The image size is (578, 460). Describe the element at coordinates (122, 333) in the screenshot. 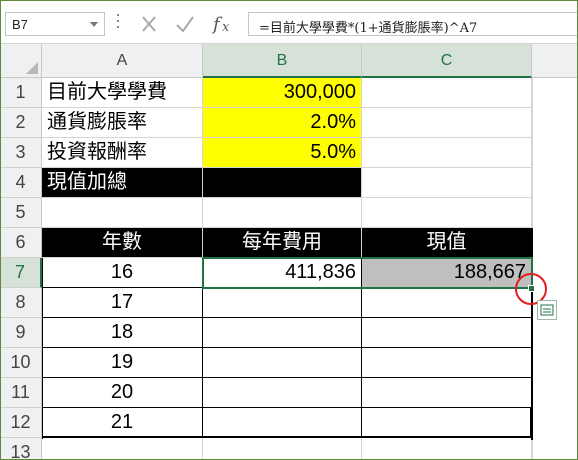

I see `cell-a9: 18` at that location.